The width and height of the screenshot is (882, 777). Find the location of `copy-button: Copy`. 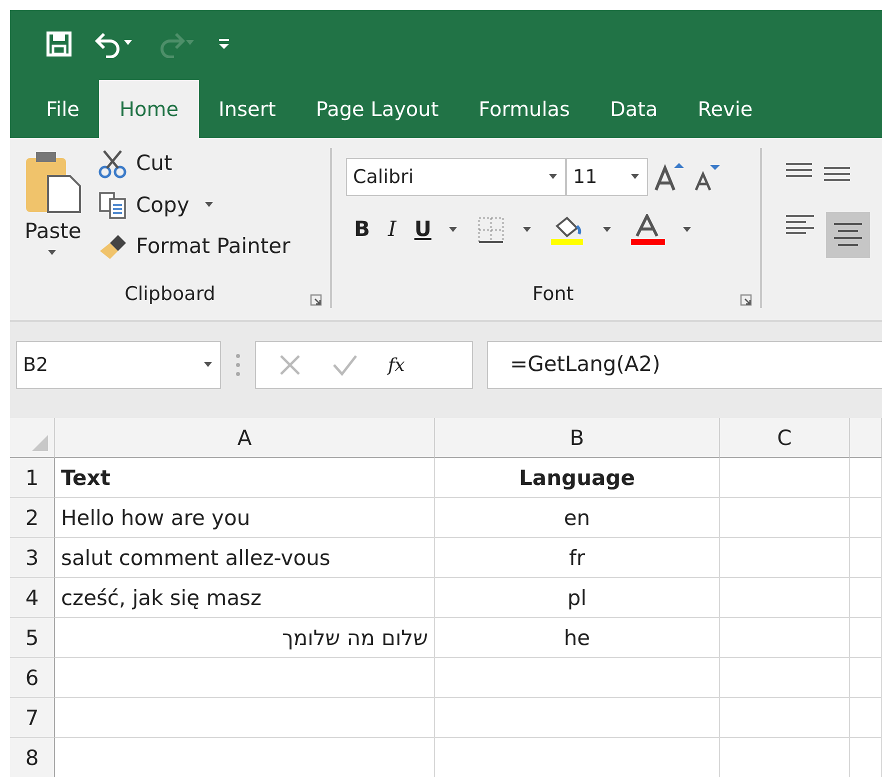

copy-button: Copy is located at coordinates (144, 205).